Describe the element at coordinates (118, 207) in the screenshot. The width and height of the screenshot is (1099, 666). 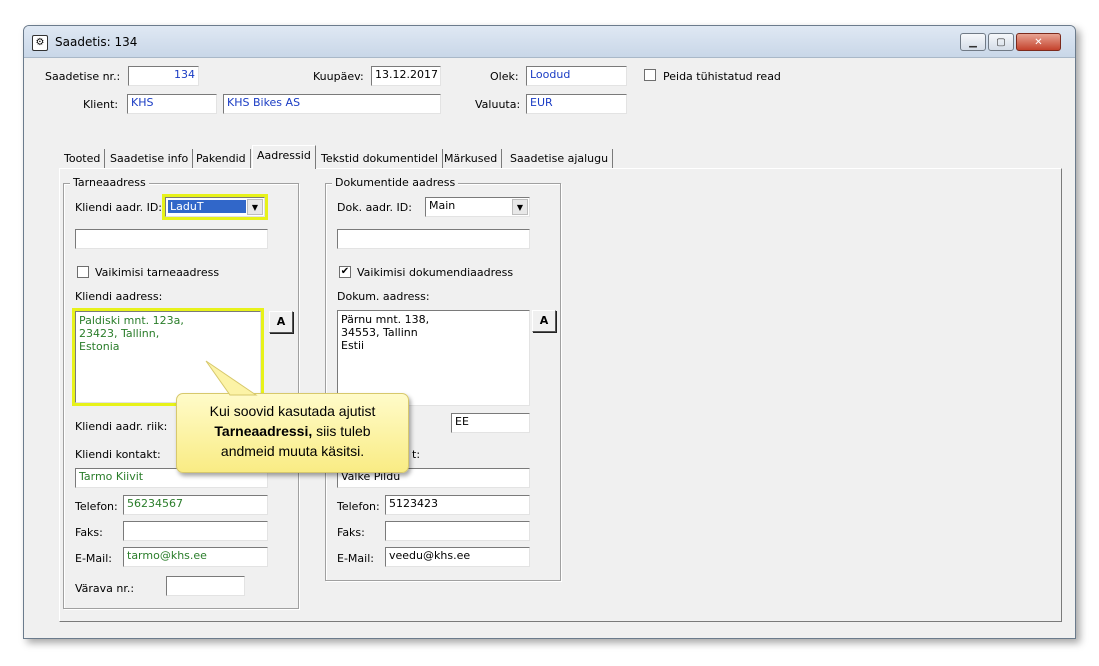
I see `delivery-addr-id-label: Kliendi aadr. ID:` at that location.